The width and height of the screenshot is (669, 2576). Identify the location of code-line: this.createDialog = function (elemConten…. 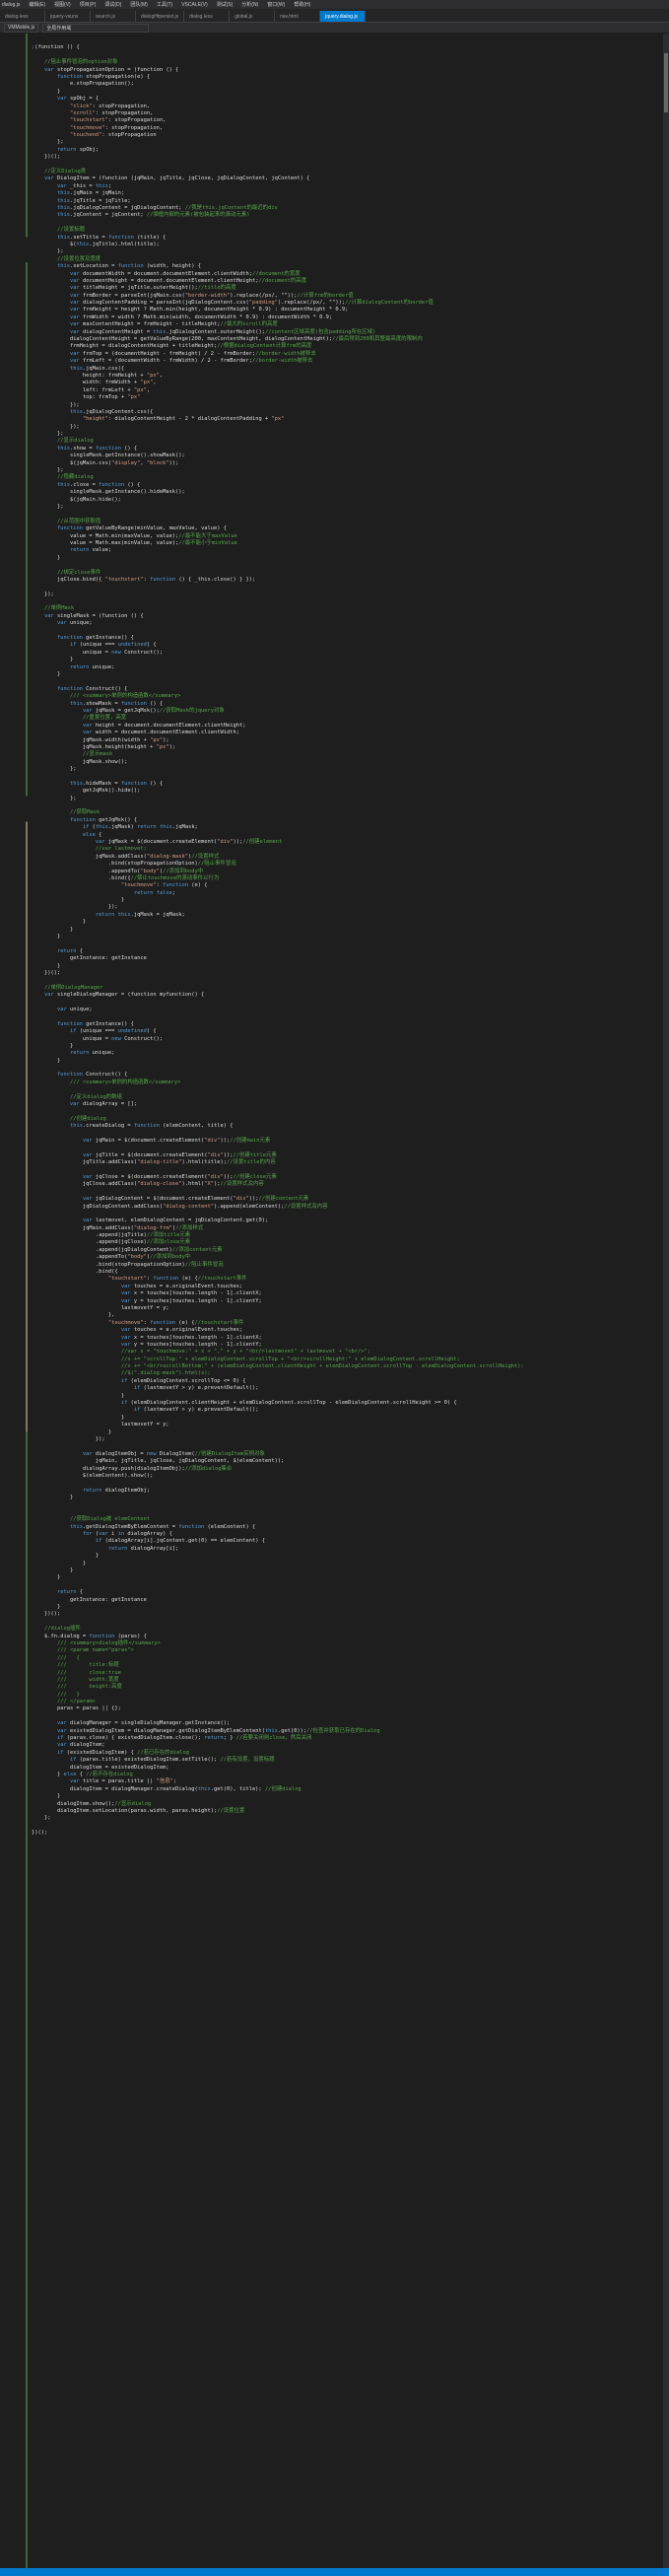
(347, 1127).